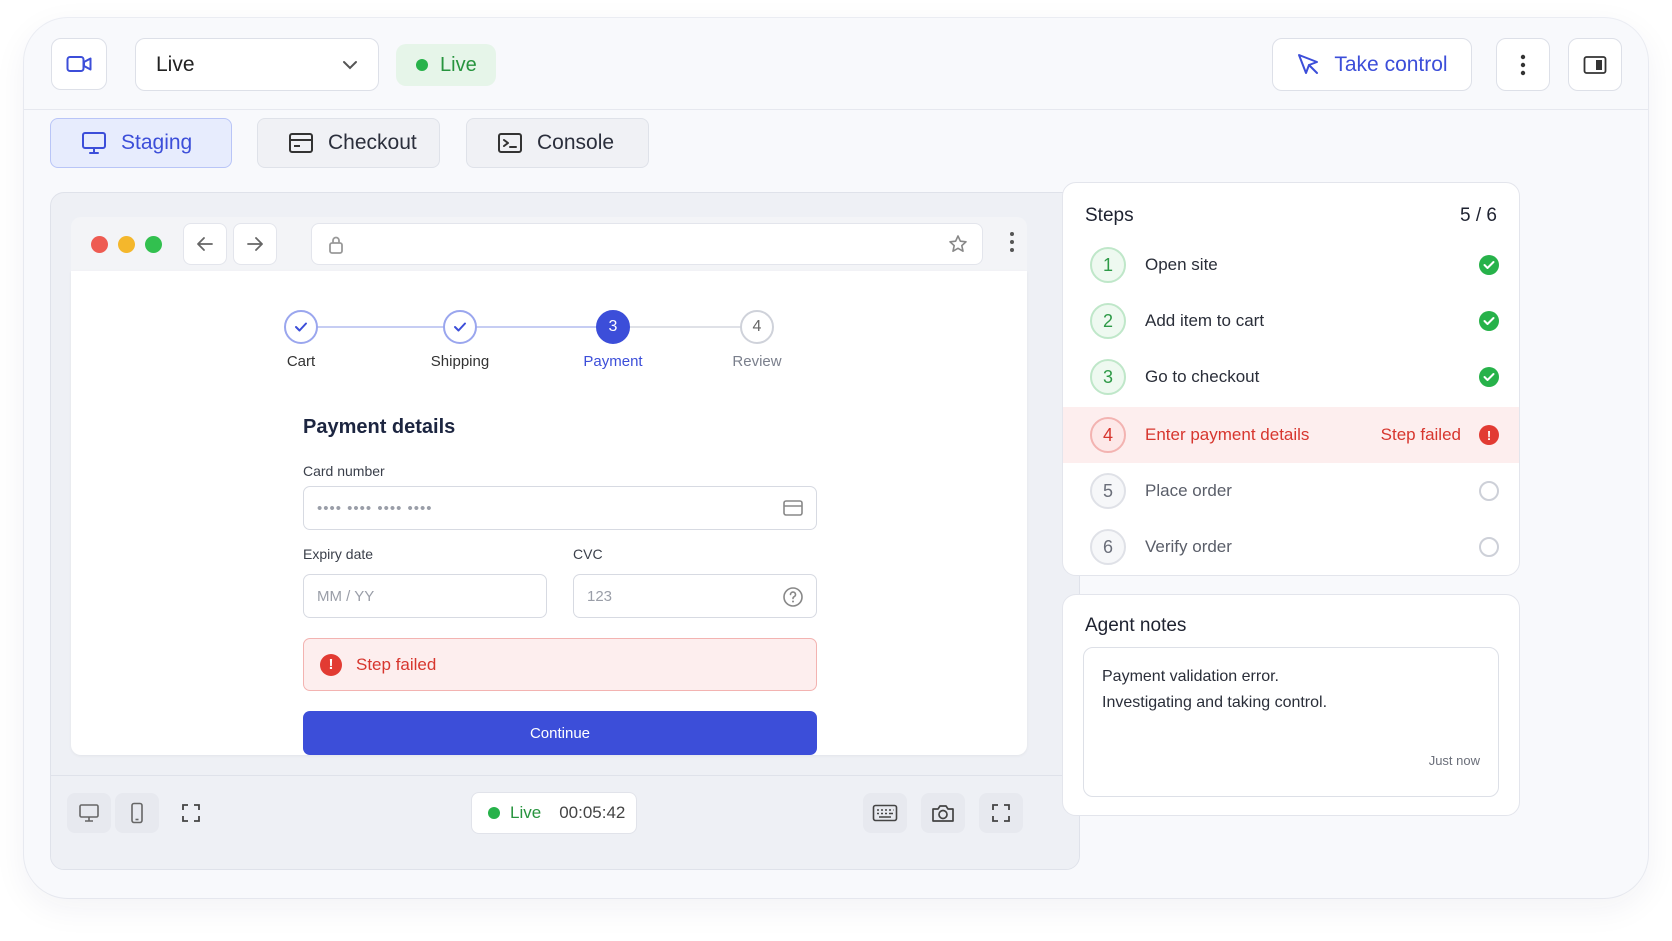  I want to click on terminal-icon, so click(510, 143).